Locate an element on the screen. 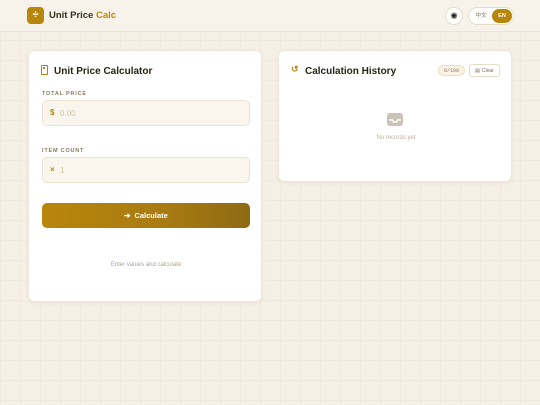 Image resolution: width=540 pixels, height=405 pixels. app-title-accent: Calc is located at coordinates (106, 15).